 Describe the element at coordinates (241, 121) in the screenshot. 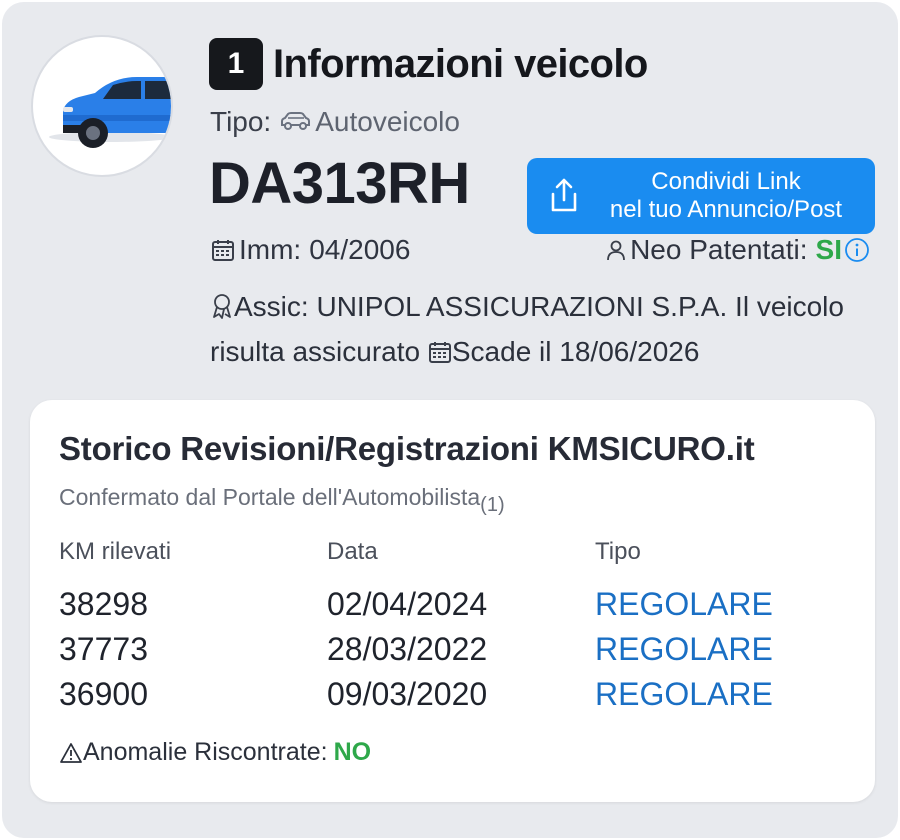

I see `tipo-label: Tipo:` at that location.